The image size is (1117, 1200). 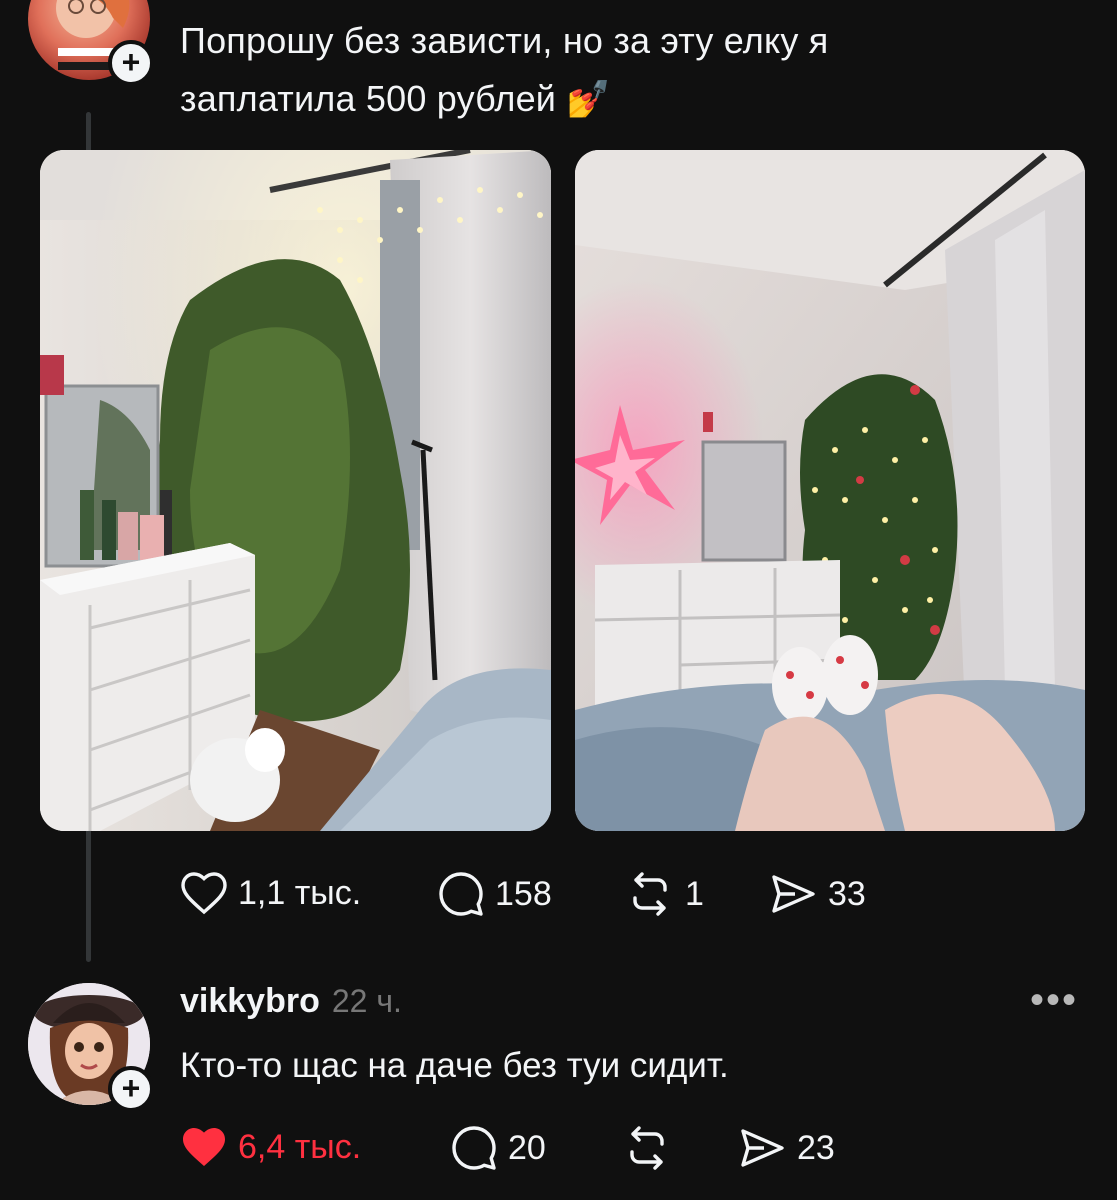 I want to click on reply-comment-button: 20, so click(x=498, y=1148).